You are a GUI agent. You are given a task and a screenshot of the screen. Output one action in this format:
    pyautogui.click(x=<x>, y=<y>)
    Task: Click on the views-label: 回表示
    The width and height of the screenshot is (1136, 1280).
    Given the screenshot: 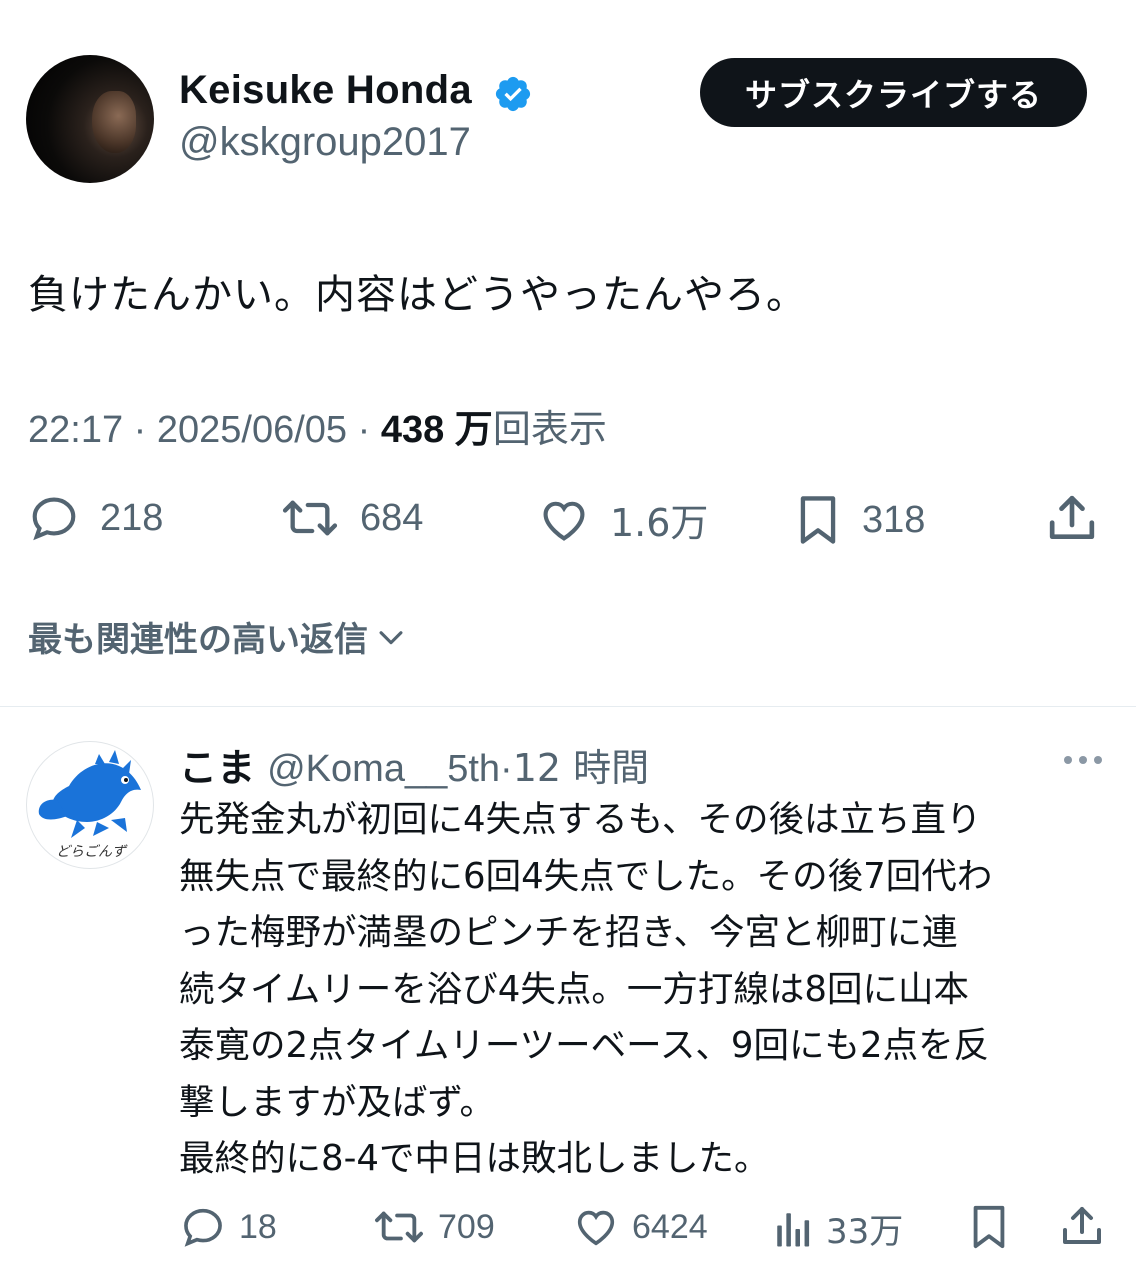 What is the action you would take?
    pyautogui.click(x=549, y=429)
    